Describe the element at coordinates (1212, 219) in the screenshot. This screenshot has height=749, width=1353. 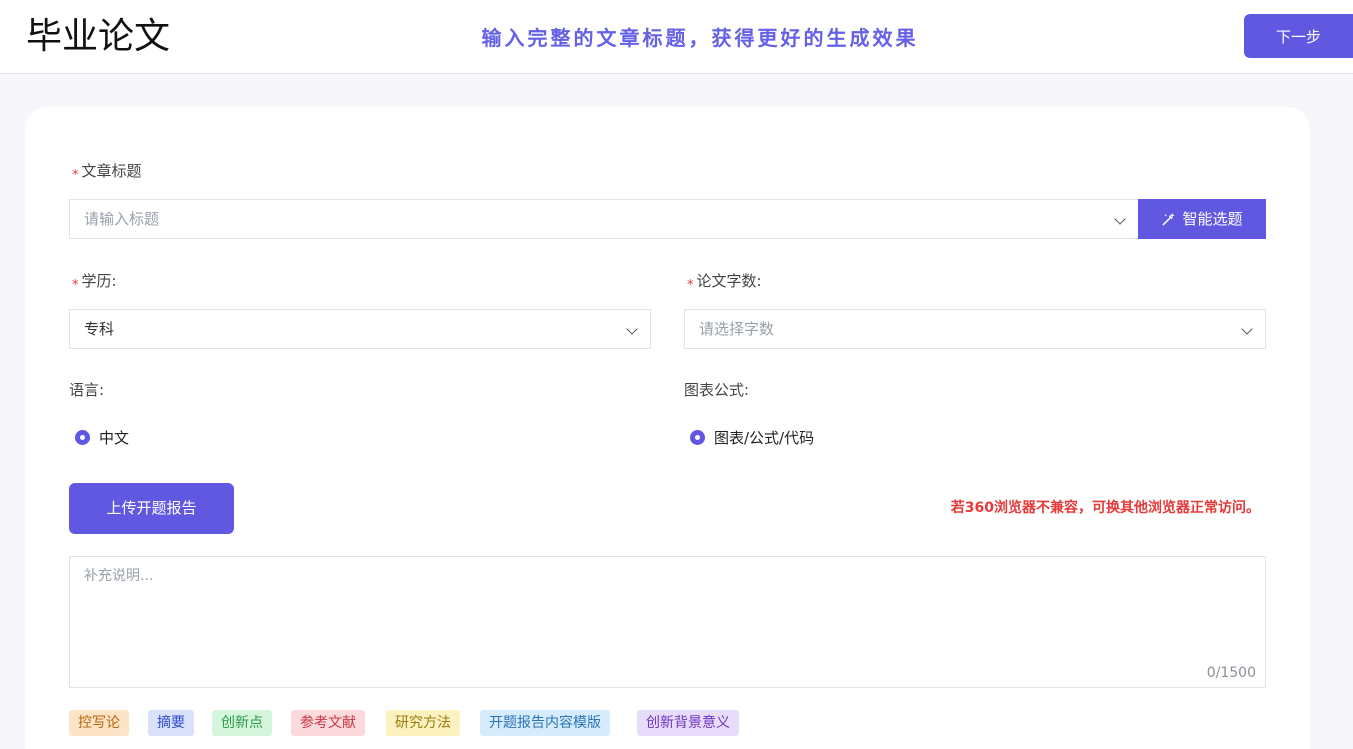
I see `smart-topic-label: 智能选题` at that location.